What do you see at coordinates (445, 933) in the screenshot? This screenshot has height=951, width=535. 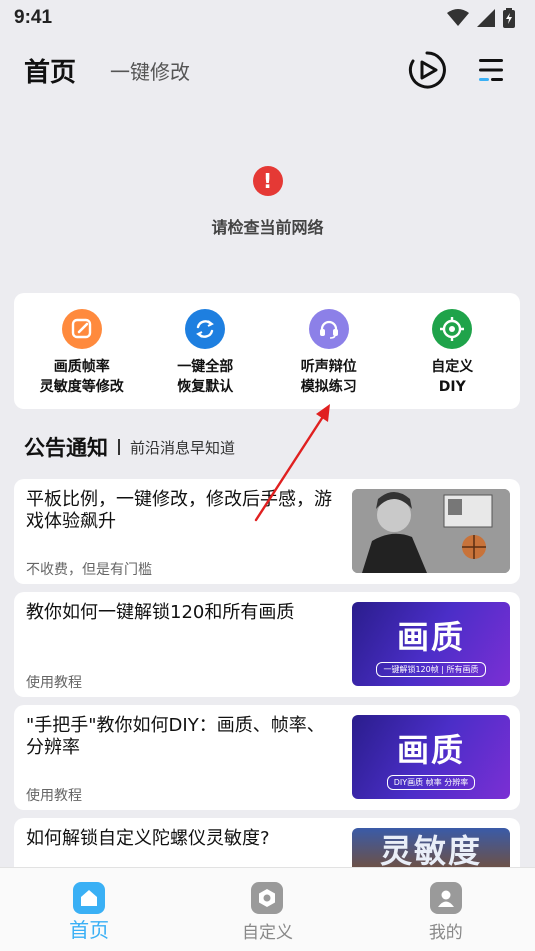 I see `nav-label: 我的` at bounding box center [445, 933].